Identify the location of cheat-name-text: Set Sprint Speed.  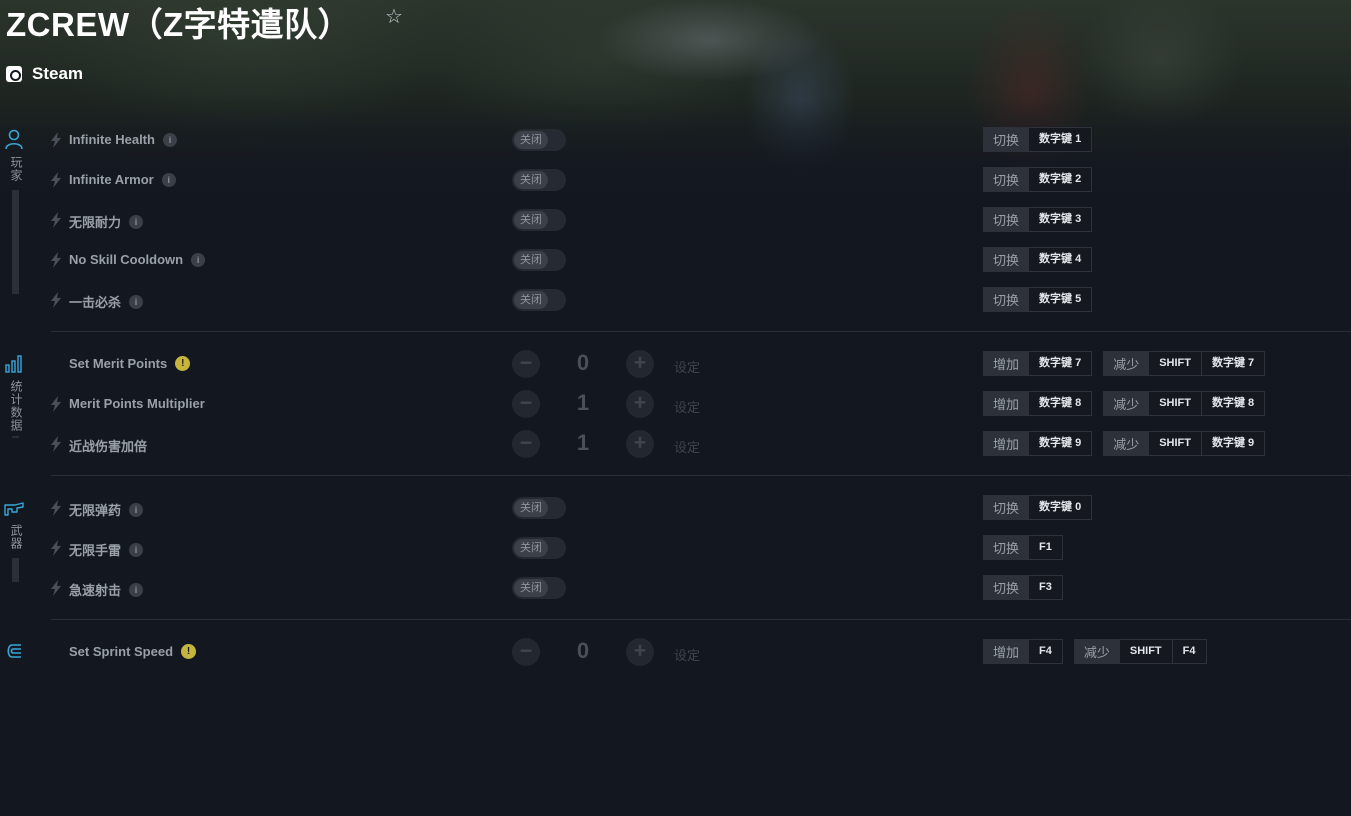
(121, 651).